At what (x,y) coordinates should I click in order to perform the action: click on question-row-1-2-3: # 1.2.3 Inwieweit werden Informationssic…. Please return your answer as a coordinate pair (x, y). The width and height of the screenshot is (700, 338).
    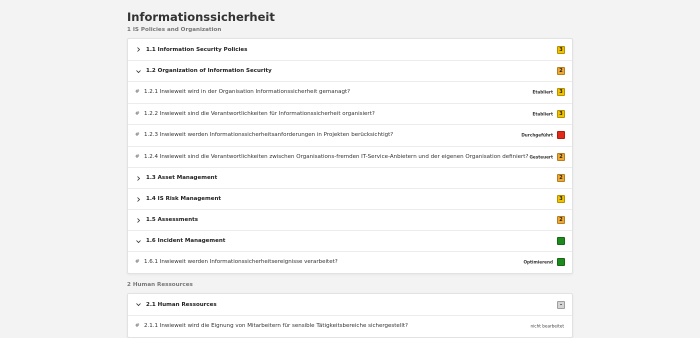
    Looking at the image, I should click on (350, 135).